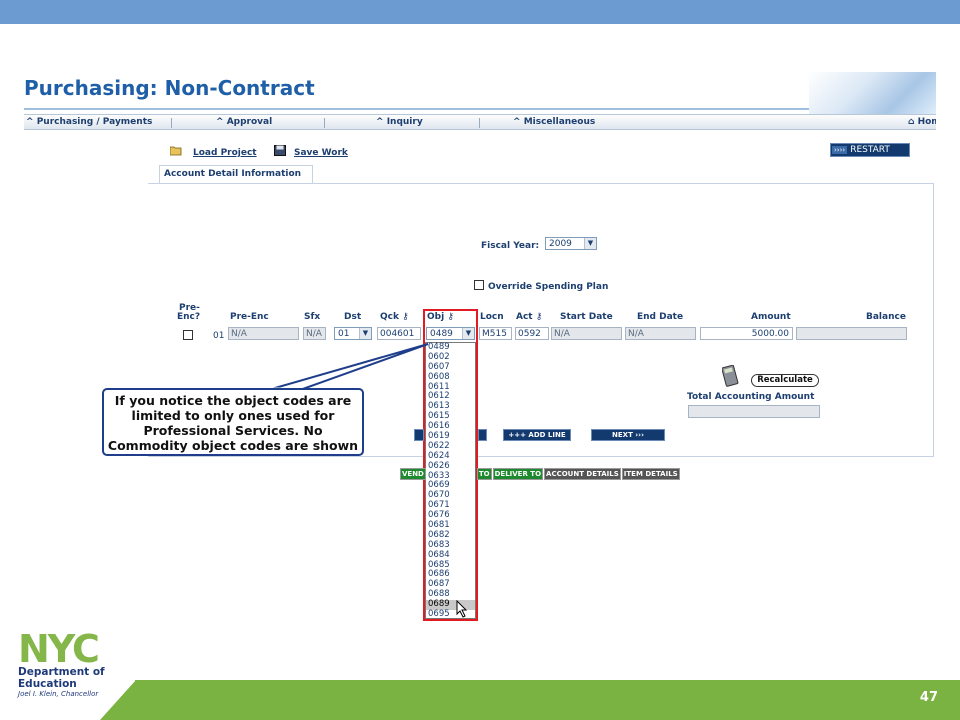 This screenshot has height=720, width=960. What do you see at coordinates (547, 435) in the screenshot?
I see `add-line-label: ADD LINE` at bounding box center [547, 435].